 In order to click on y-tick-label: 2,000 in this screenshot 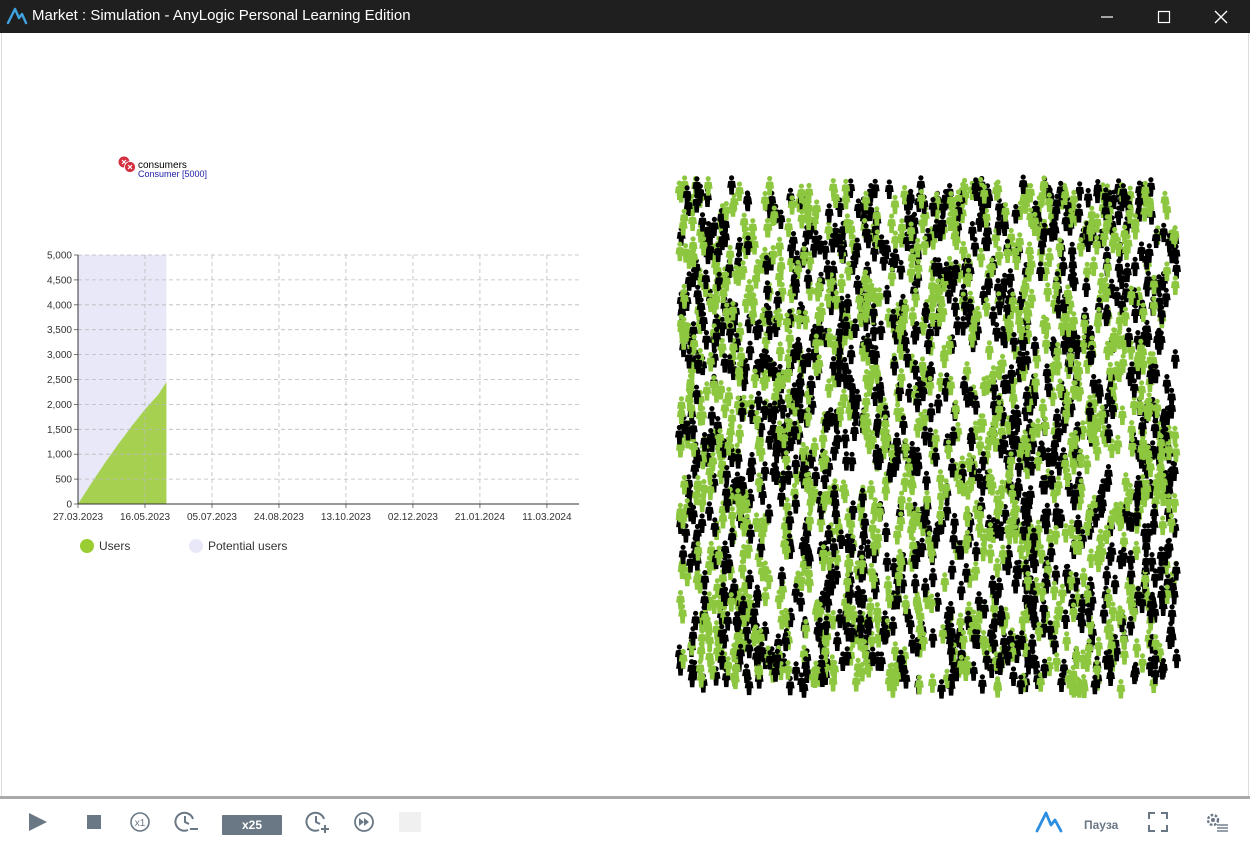, I will do `click(59, 405)`.